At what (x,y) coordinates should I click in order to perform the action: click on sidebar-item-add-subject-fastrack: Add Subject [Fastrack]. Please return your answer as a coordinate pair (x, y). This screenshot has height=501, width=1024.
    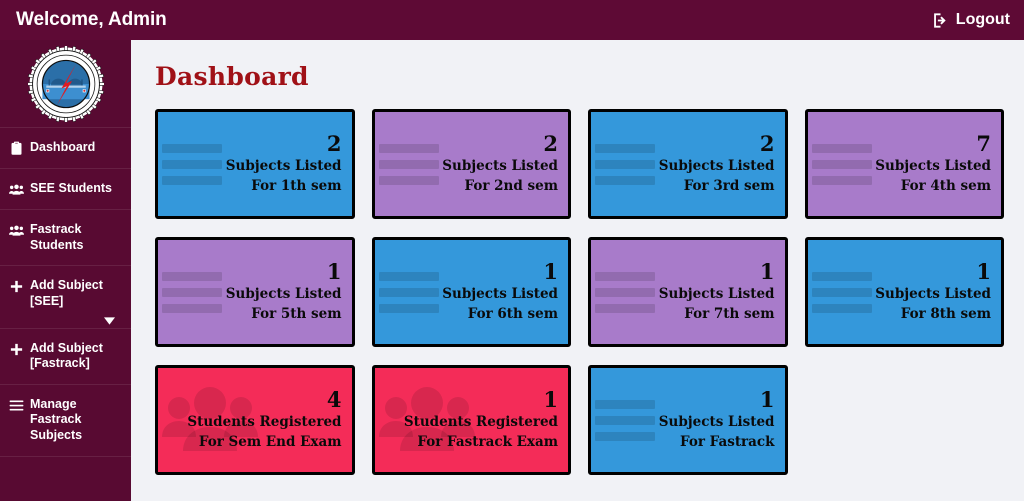
    Looking at the image, I should click on (65, 357).